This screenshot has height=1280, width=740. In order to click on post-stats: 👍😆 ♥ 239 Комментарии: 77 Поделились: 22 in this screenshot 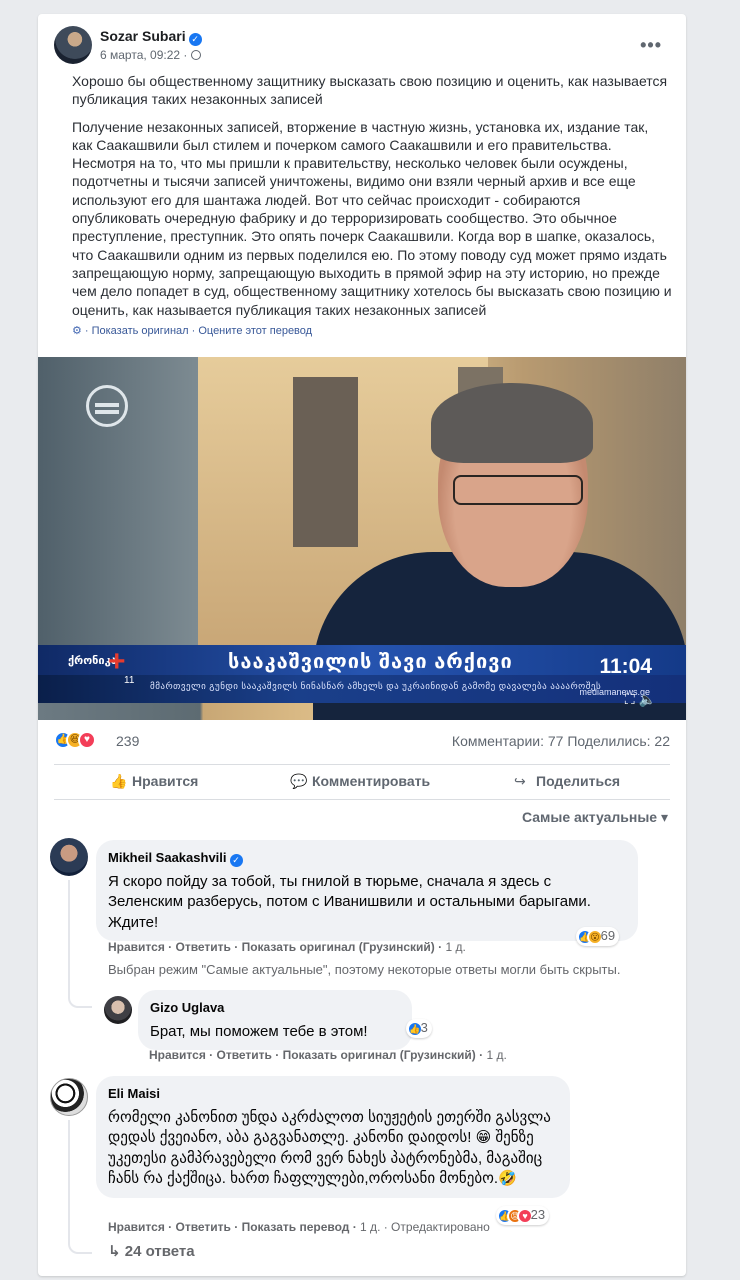, I will do `click(362, 741)`.